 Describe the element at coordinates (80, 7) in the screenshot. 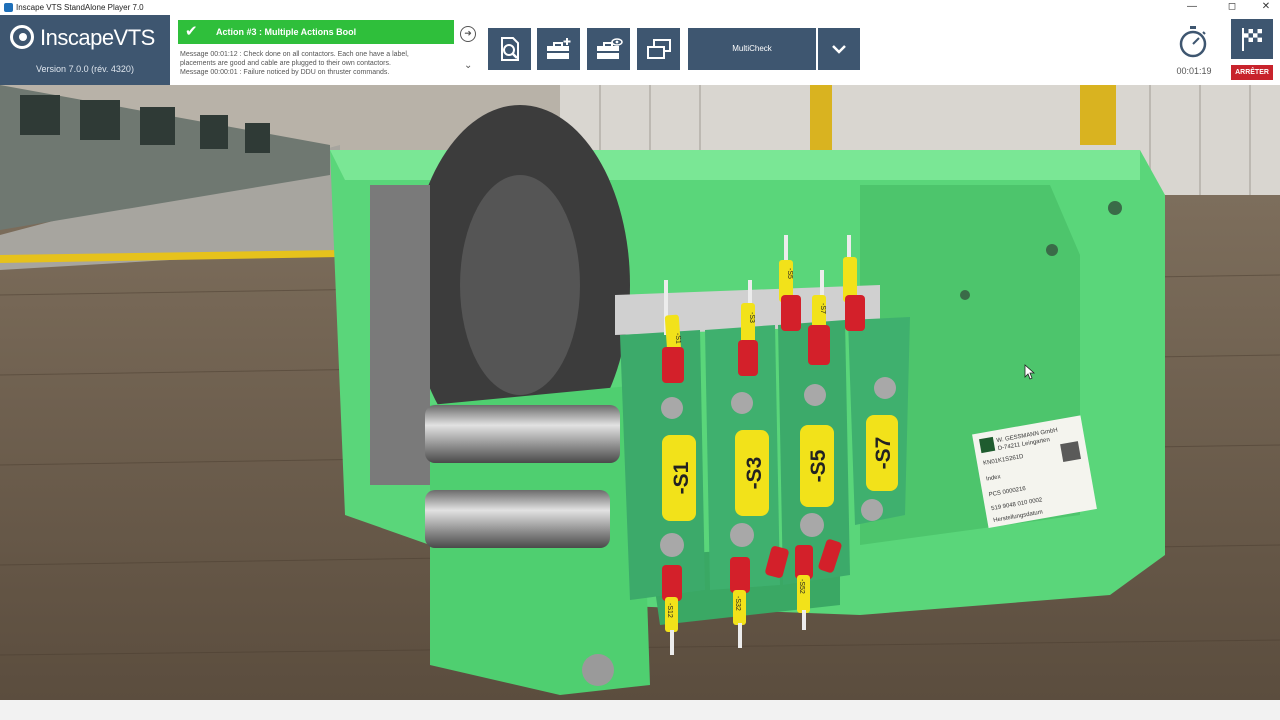

I see `window-title: Inscape VTS StandAlone Player 7.0` at that location.